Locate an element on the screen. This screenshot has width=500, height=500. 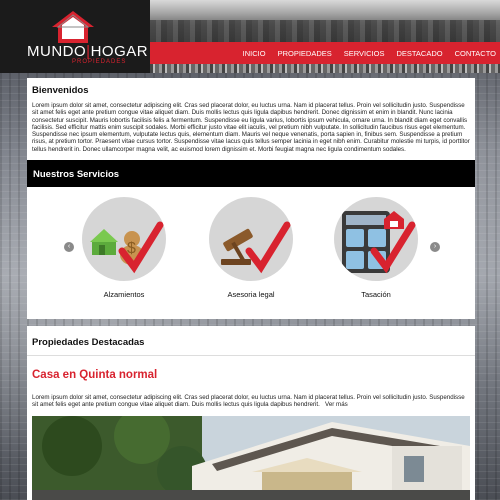
house-logo-icon is located at coordinates (73, 27).